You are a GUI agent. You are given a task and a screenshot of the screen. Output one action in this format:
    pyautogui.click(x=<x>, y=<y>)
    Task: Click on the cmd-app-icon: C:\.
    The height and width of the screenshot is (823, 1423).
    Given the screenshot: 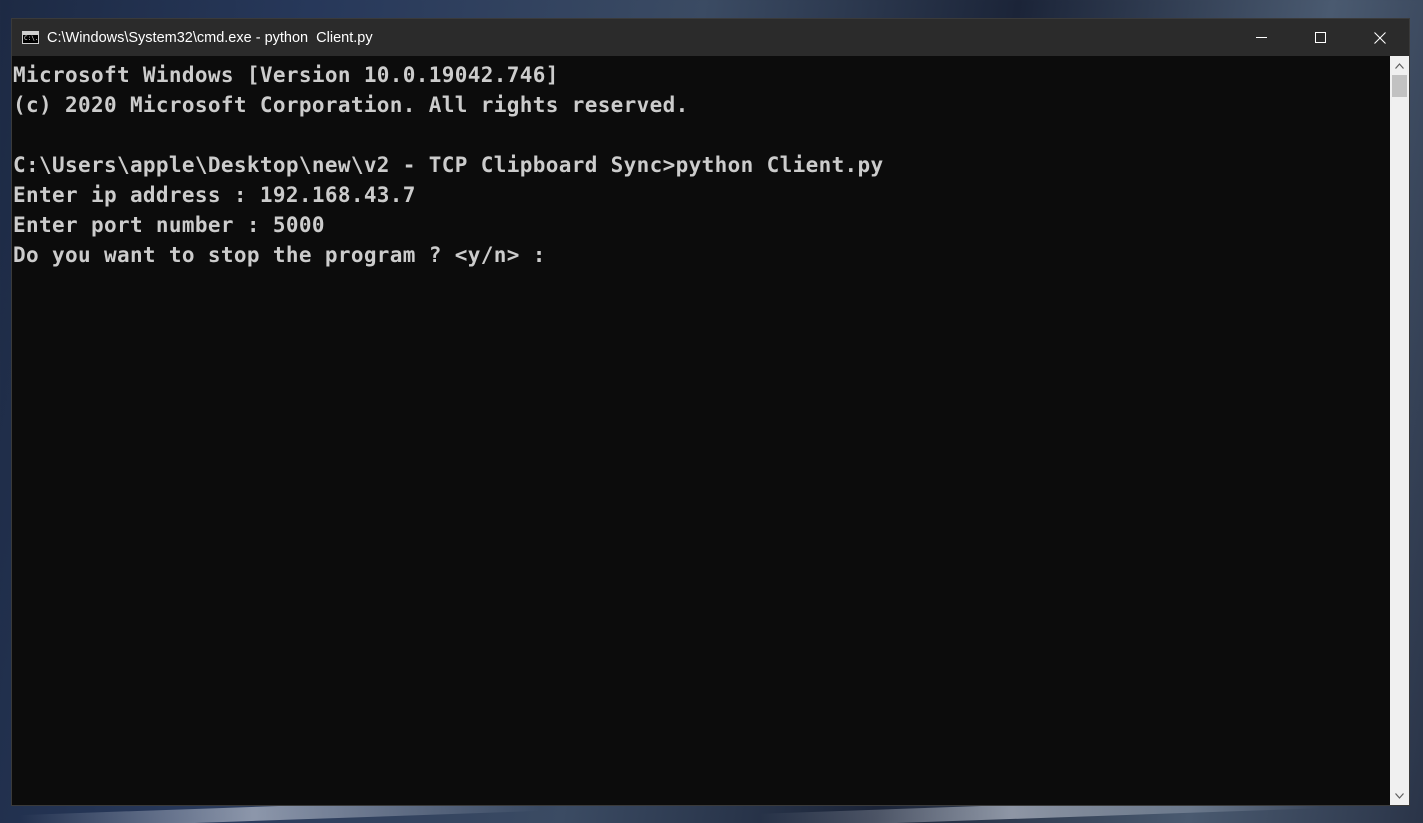 What is the action you would take?
    pyautogui.click(x=30, y=37)
    